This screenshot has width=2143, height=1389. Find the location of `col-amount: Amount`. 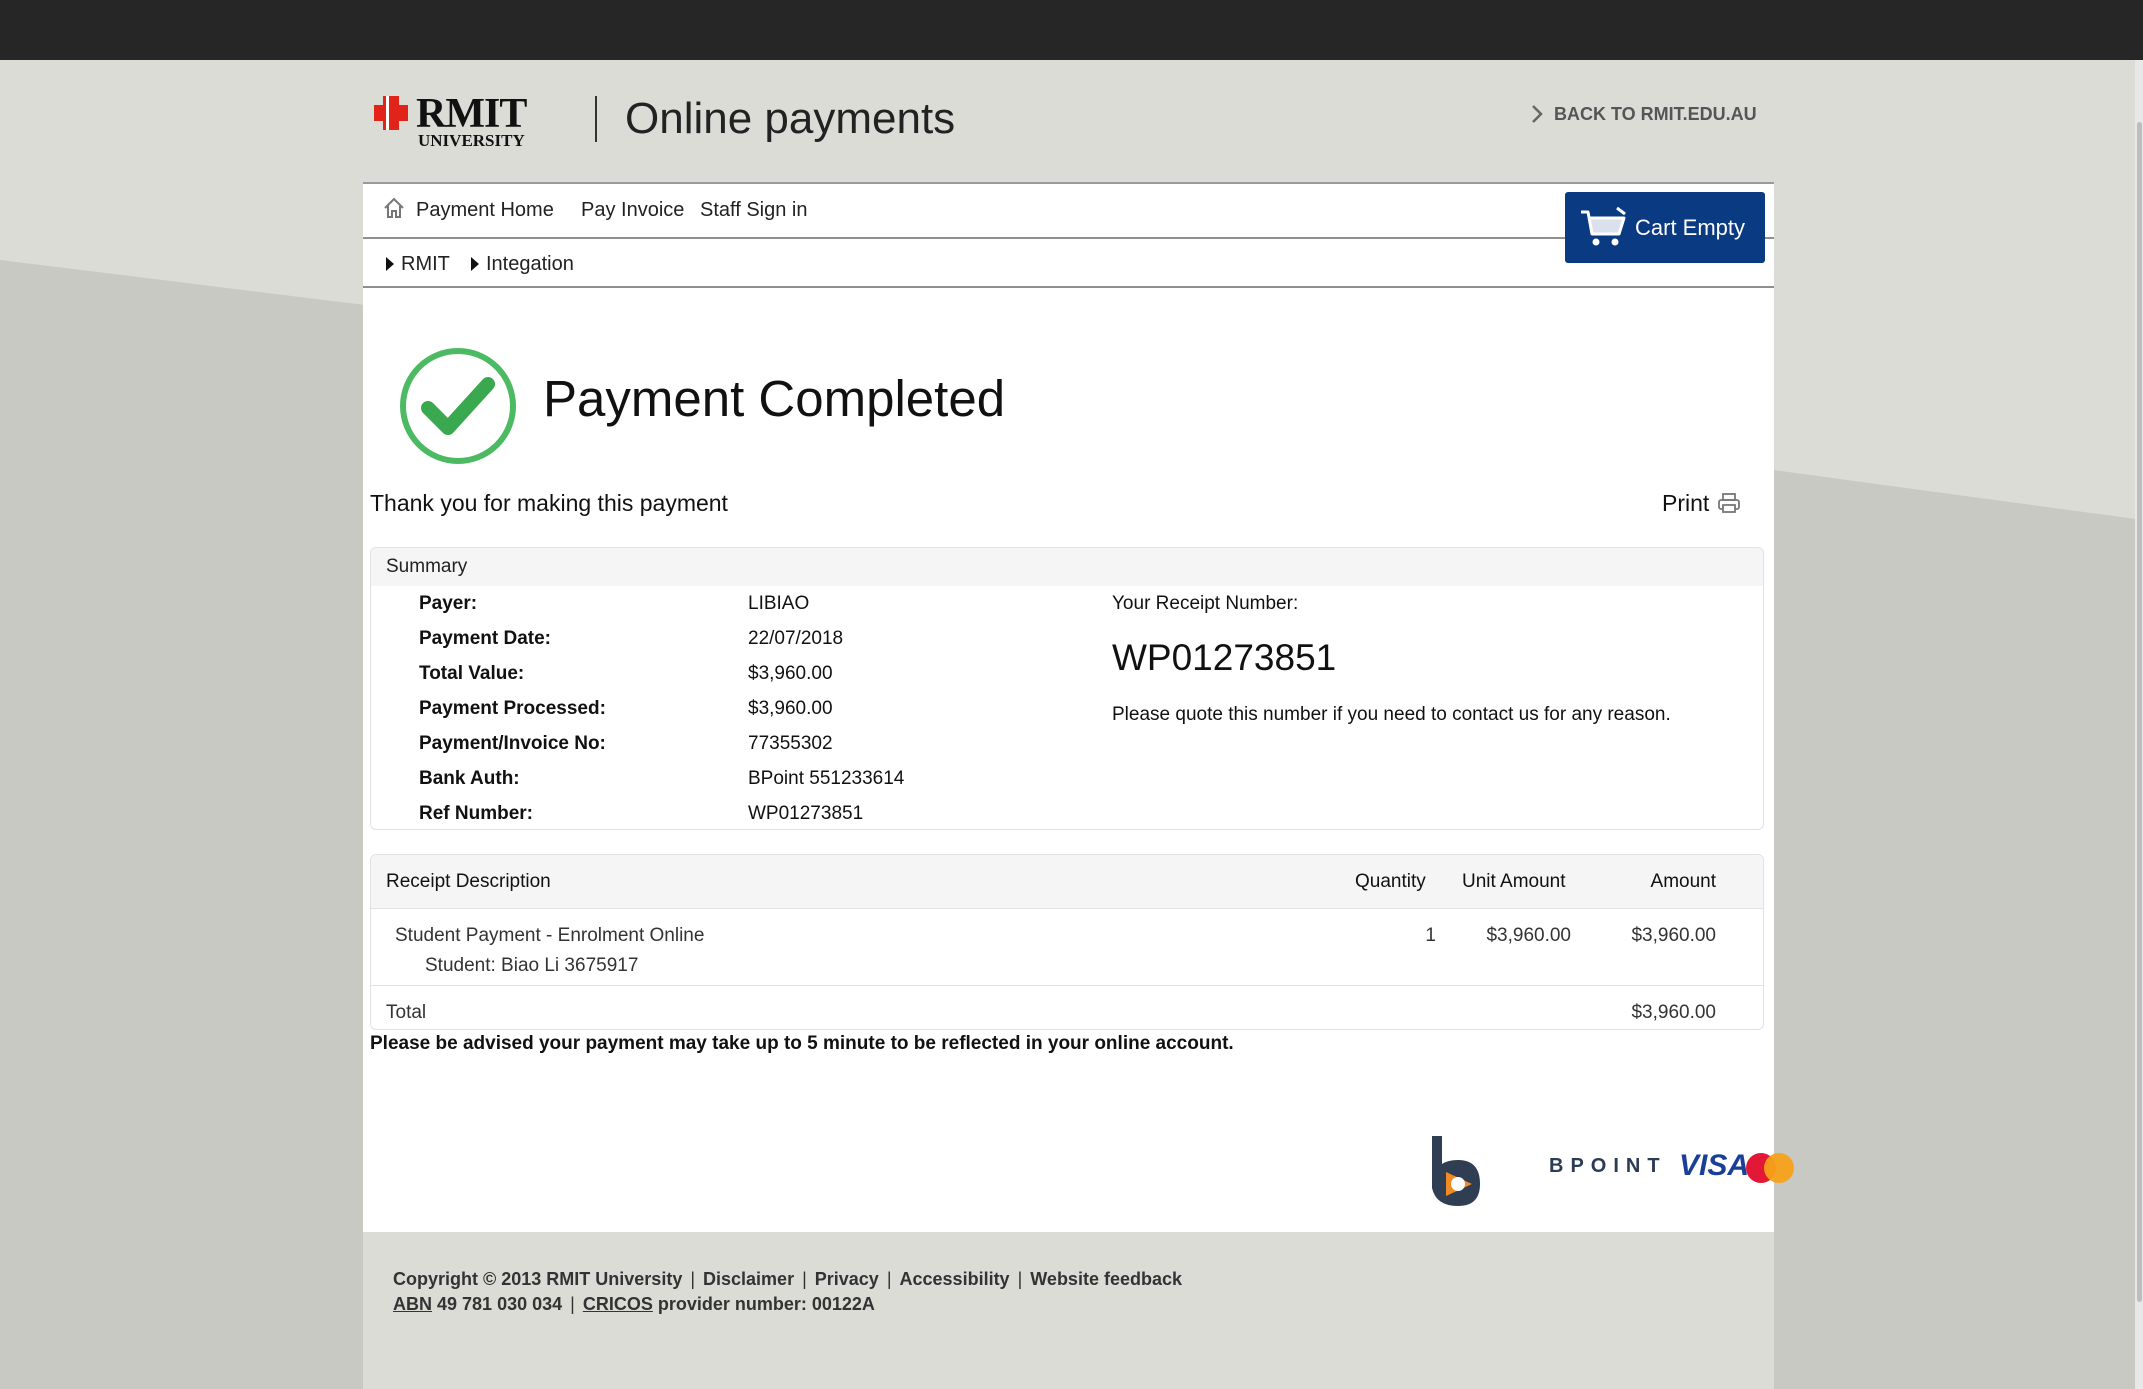

col-amount: Amount is located at coordinates (1683, 881).